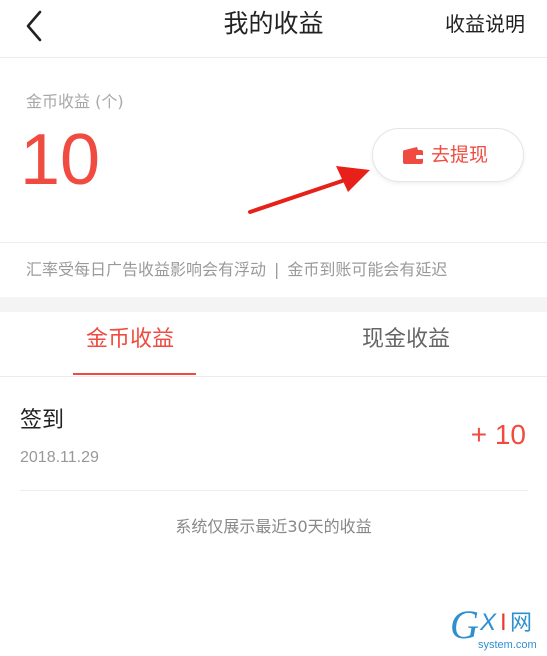  What do you see at coordinates (273, 29) in the screenshot?
I see `top-bar: 我的收益 收益说明` at bounding box center [273, 29].